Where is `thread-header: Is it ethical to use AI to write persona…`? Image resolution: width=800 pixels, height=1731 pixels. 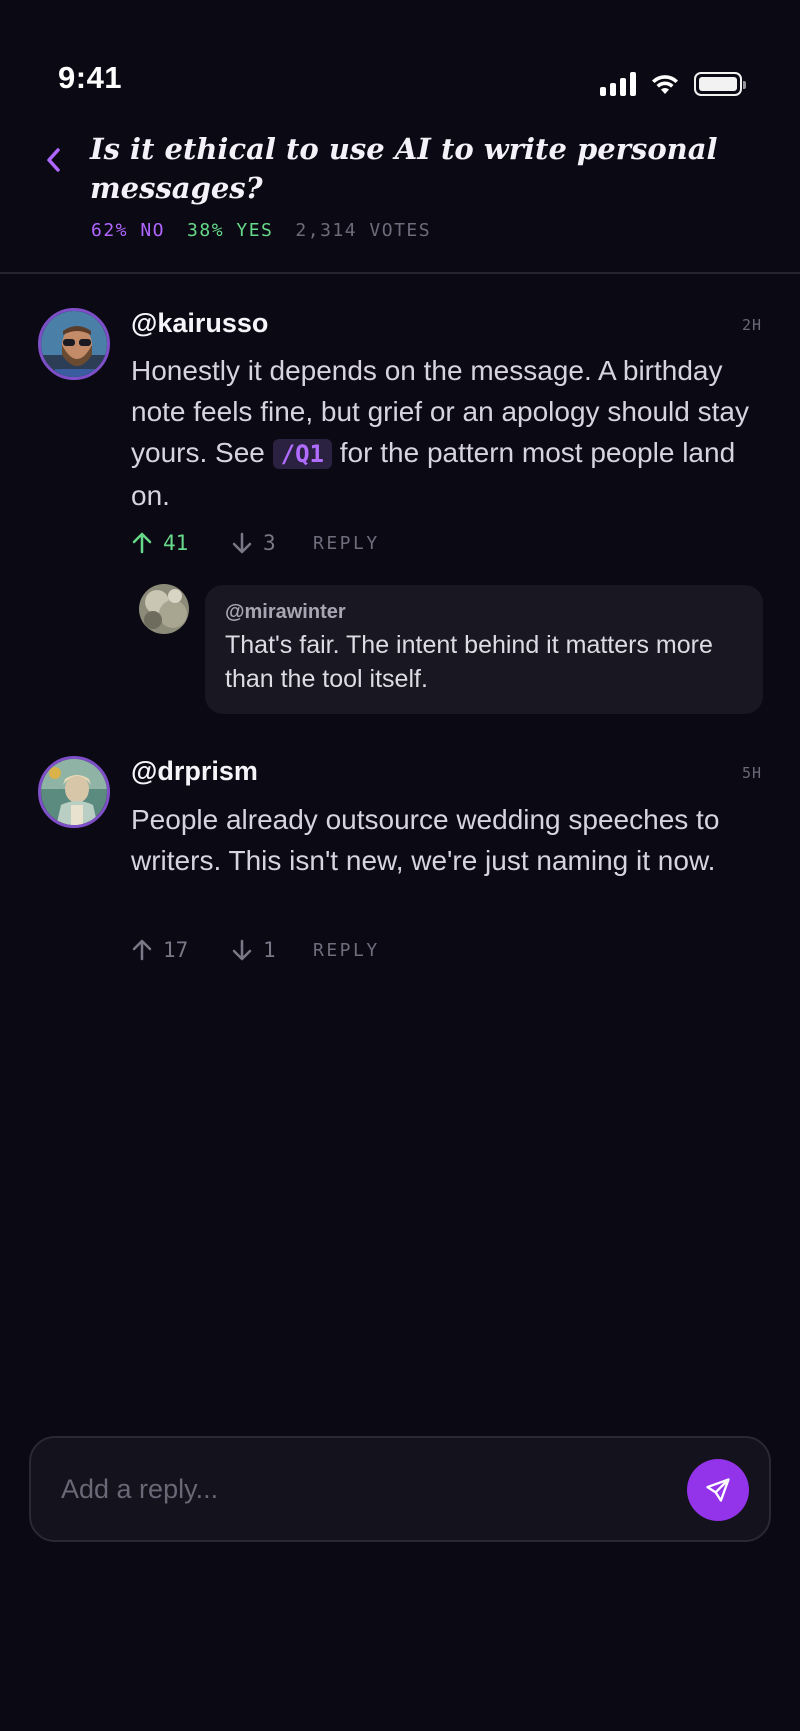
thread-header: Is it ethical to use AI to write persona… is located at coordinates (400, 197).